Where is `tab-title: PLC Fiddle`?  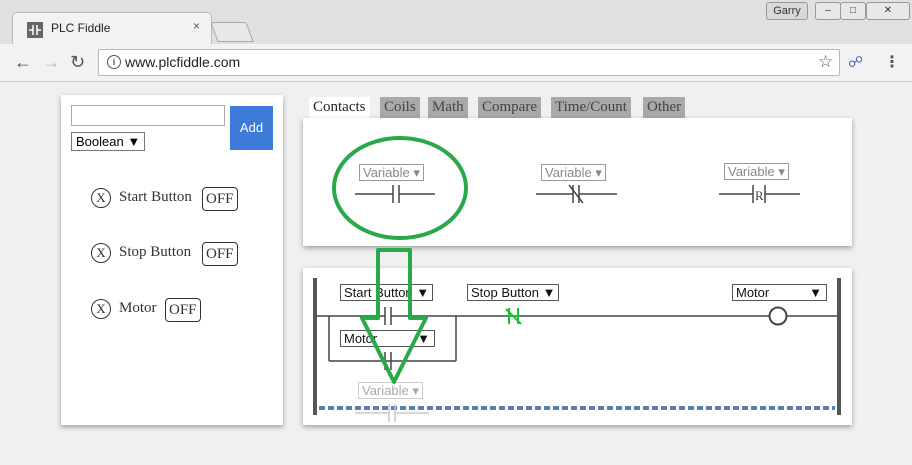
tab-title: PLC Fiddle is located at coordinates (81, 28).